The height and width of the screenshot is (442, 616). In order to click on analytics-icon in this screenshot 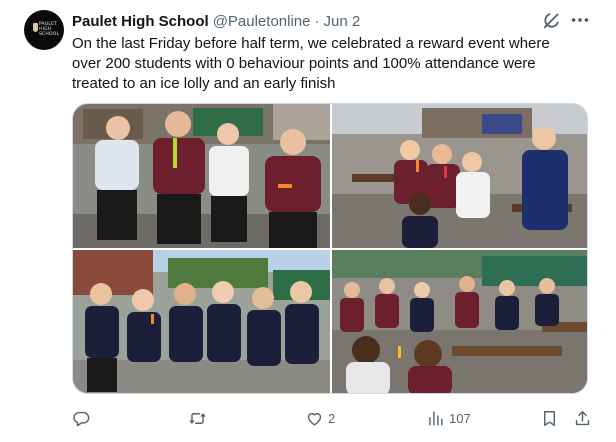, I will do `click(436, 418)`.